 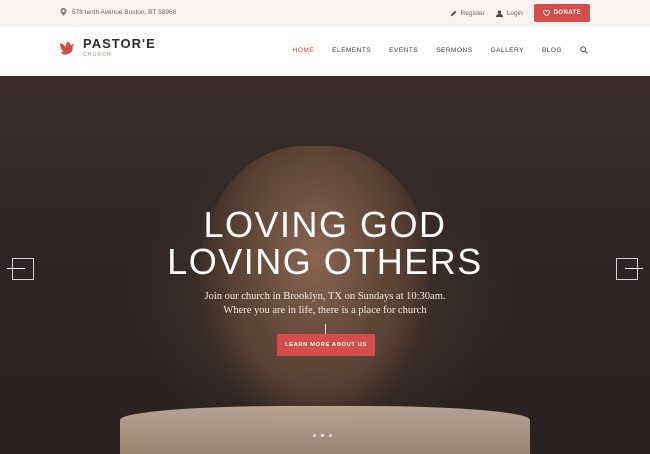 I want to click on nav-item-blog: BLOG, so click(x=552, y=50).